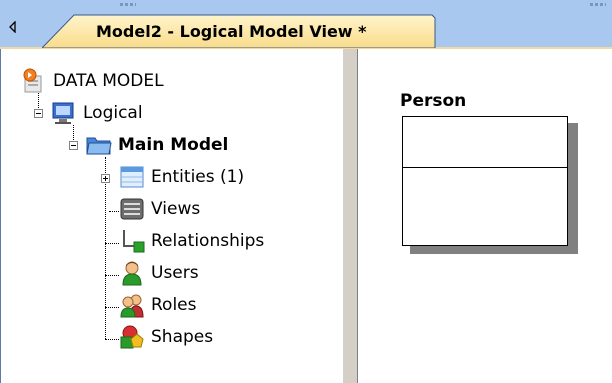  What do you see at coordinates (73, 145) in the screenshot?
I see `collapse-main-model-toggle` at bounding box center [73, 145].